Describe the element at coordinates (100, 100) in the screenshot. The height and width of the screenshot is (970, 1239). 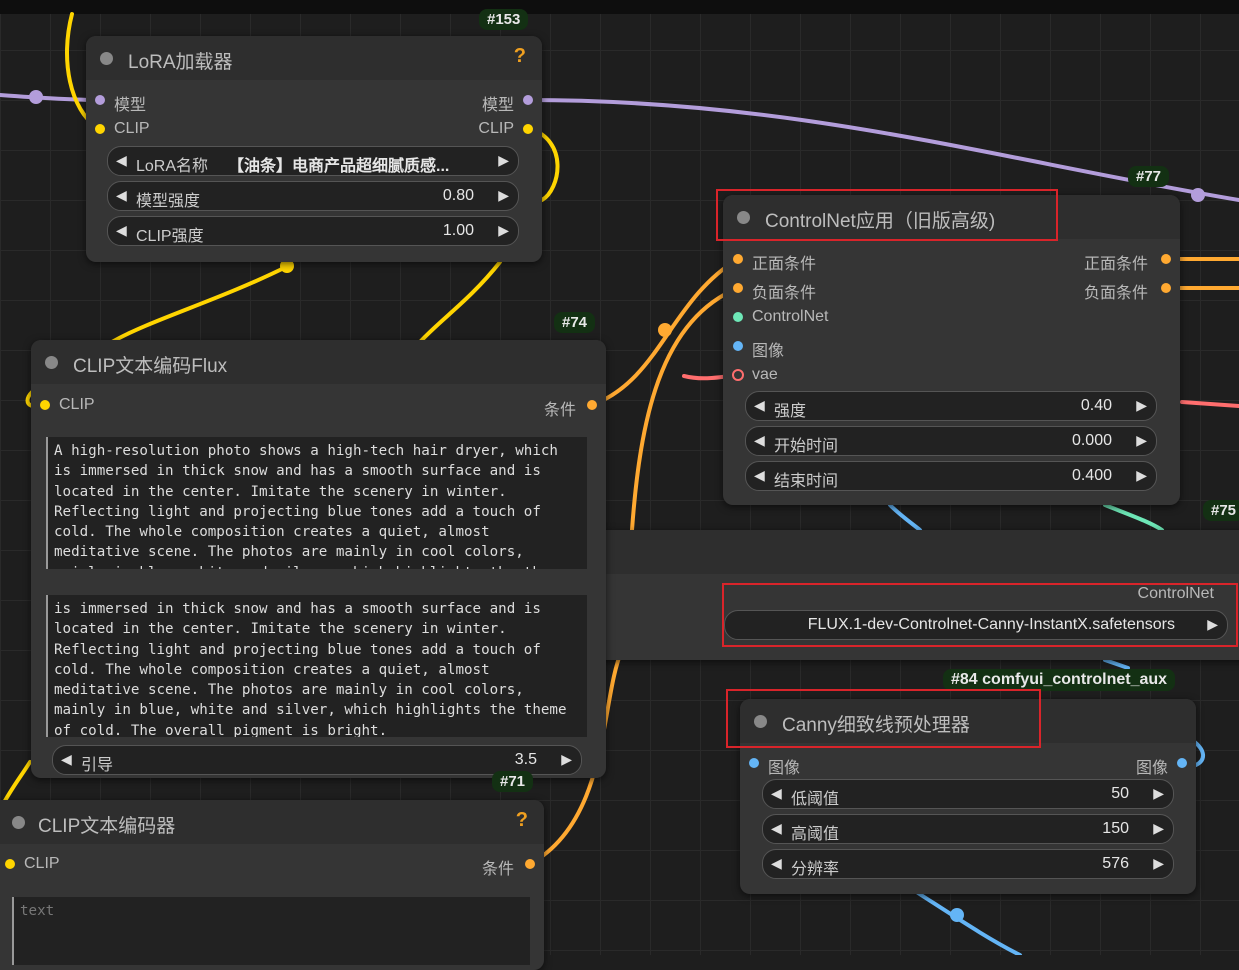
I see `model-input-socket` at that location.